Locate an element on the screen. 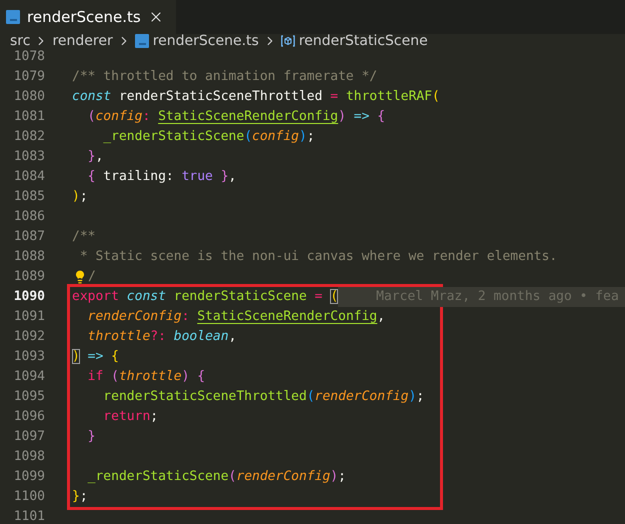  code-line: ); is located at coordinates (80, 197).